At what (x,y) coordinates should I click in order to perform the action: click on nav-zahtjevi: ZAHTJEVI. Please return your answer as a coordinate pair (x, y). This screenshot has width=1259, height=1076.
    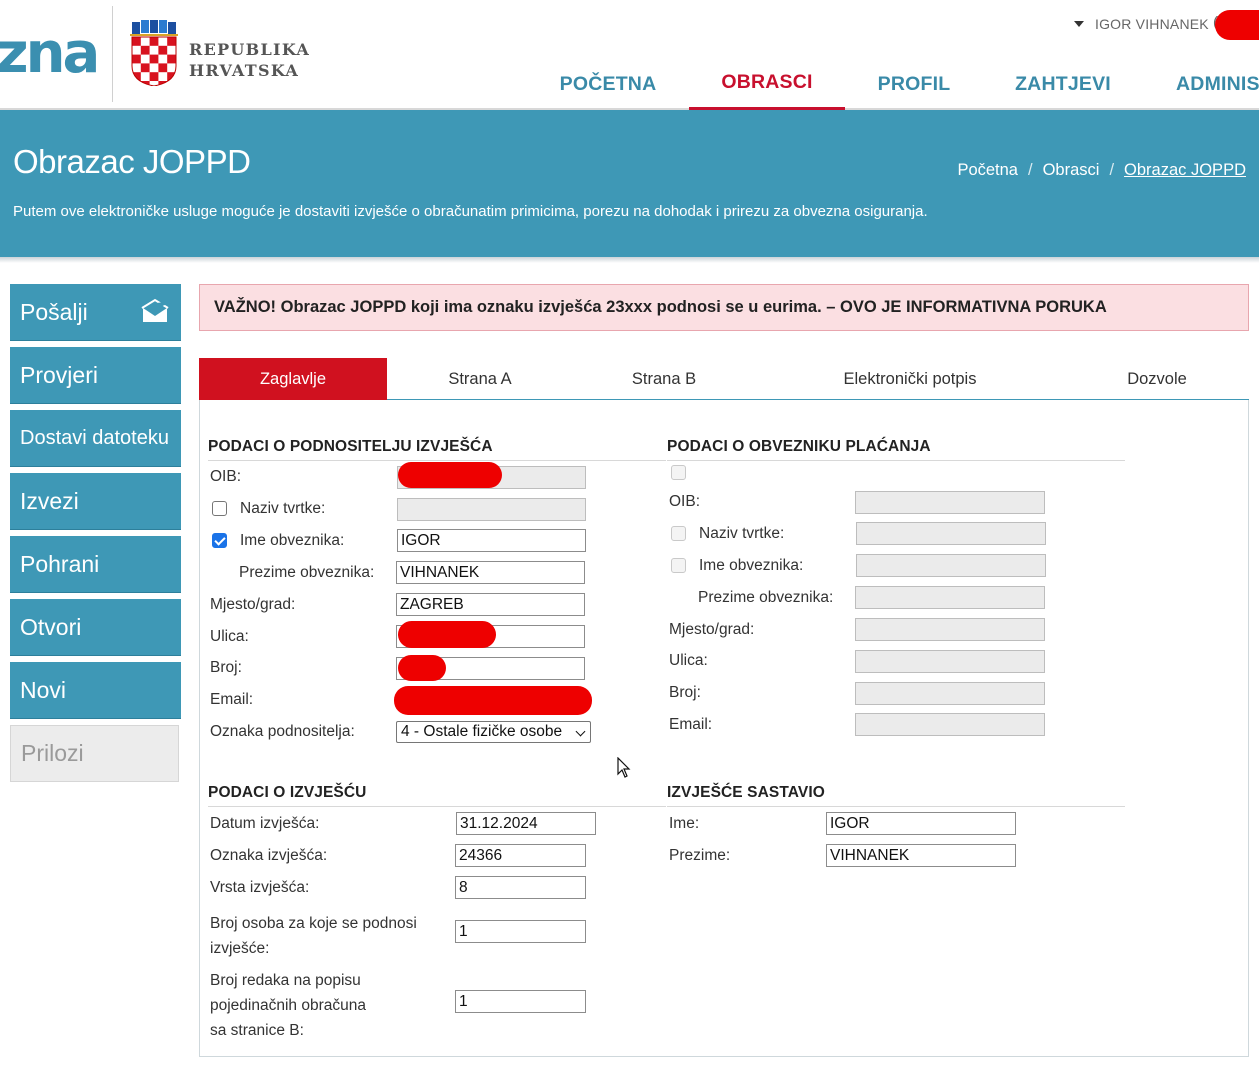
    Looking at the image, I should click on (1063, 84).